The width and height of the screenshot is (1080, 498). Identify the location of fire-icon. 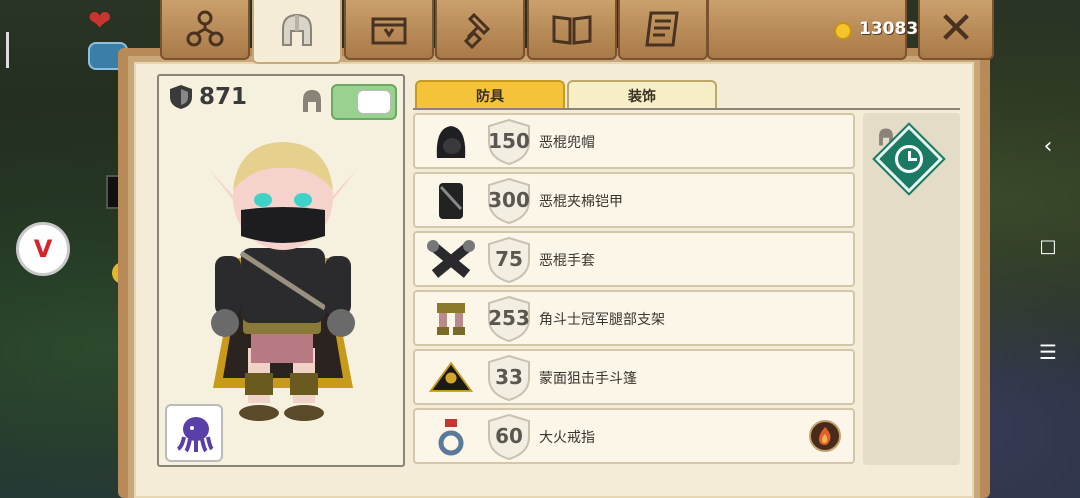
(825, 436).